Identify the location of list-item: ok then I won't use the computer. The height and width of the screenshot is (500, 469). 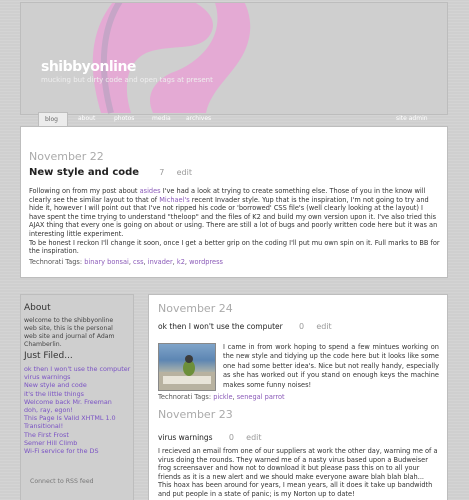
(78, 369).